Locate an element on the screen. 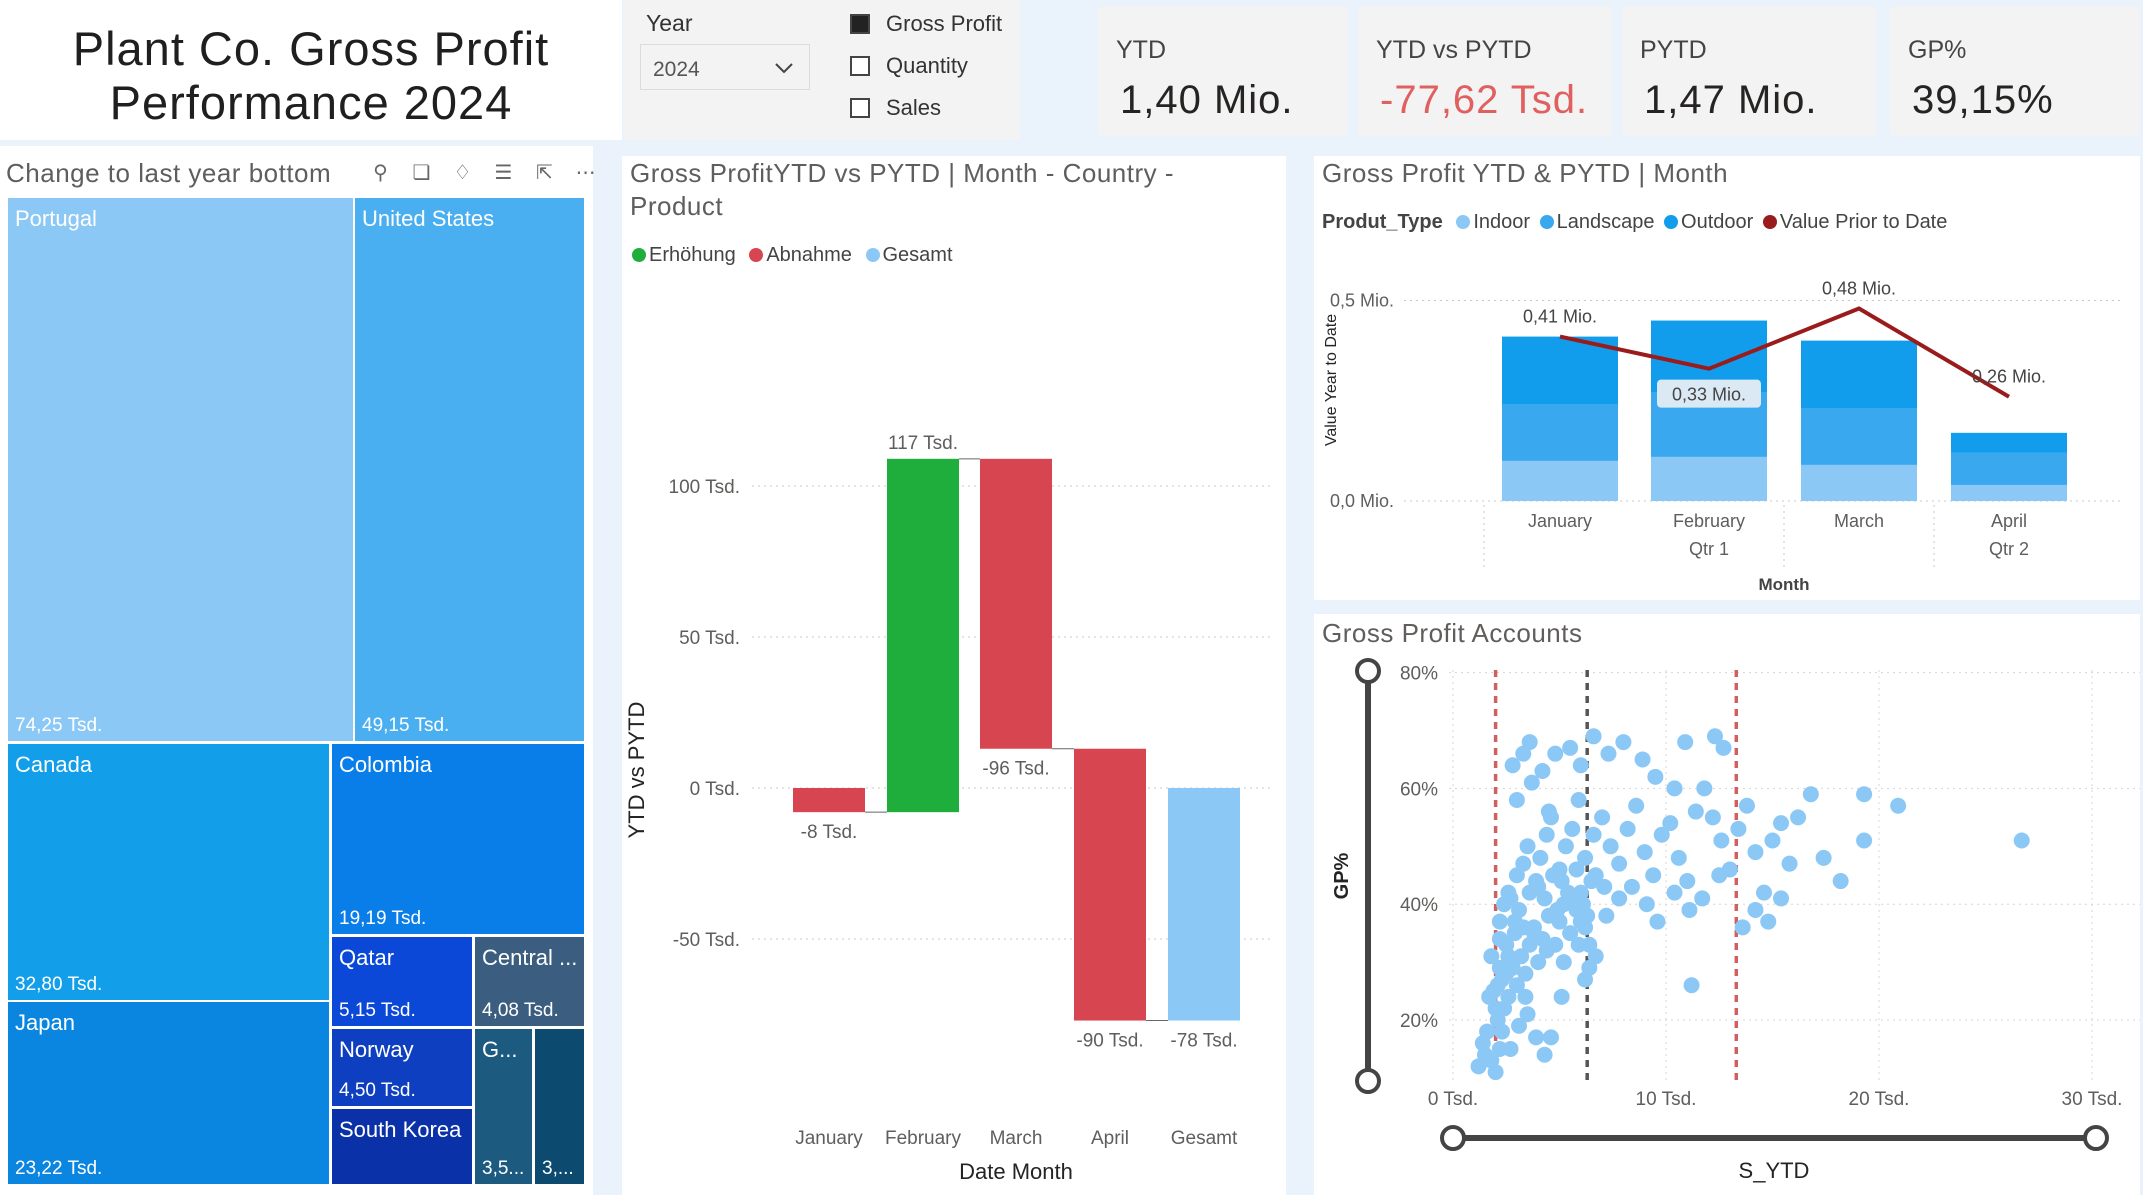  treemap-tile-united-states: United States 49,15 Tsd. is located at coordinates (469, 469).